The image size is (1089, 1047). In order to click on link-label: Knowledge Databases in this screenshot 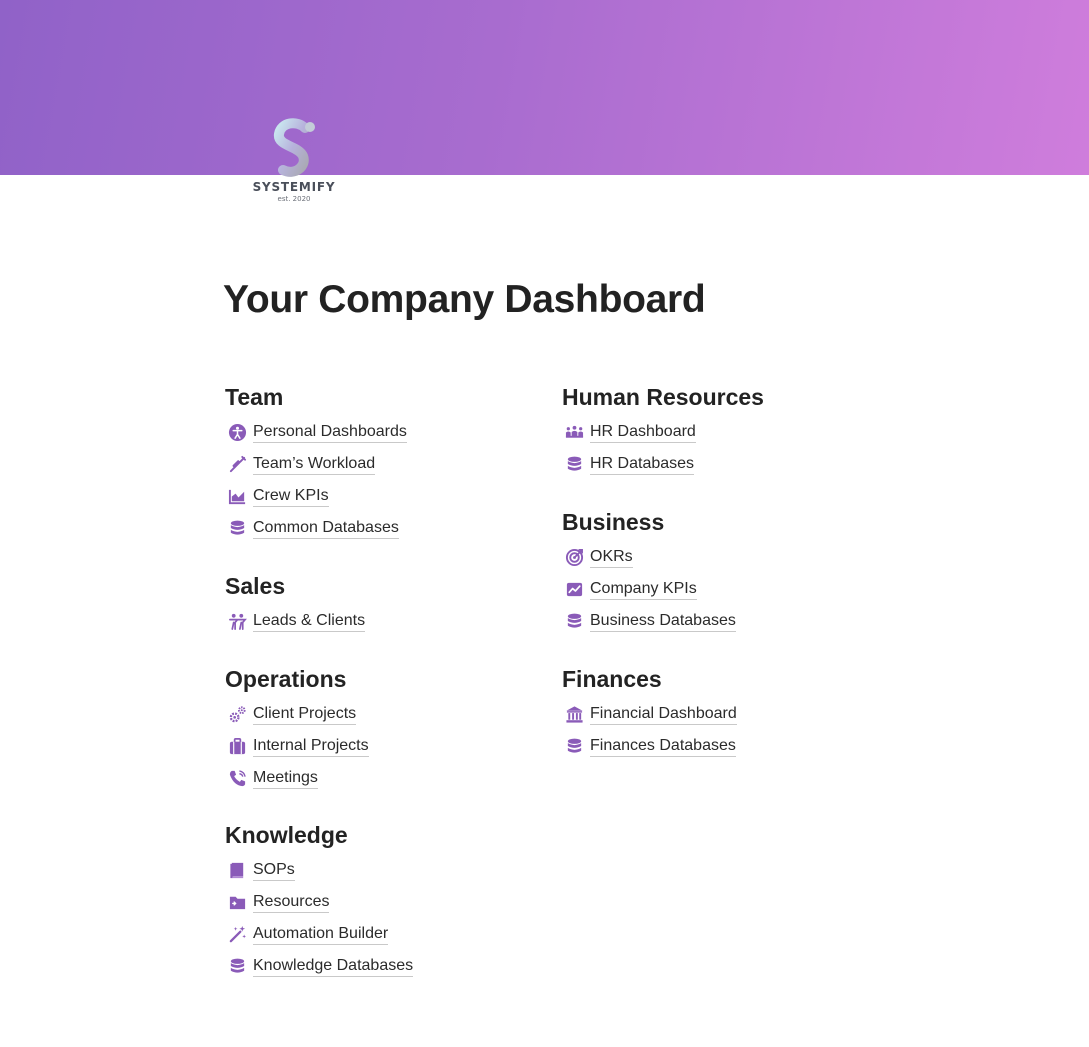, I will do `click(333, 966)`.